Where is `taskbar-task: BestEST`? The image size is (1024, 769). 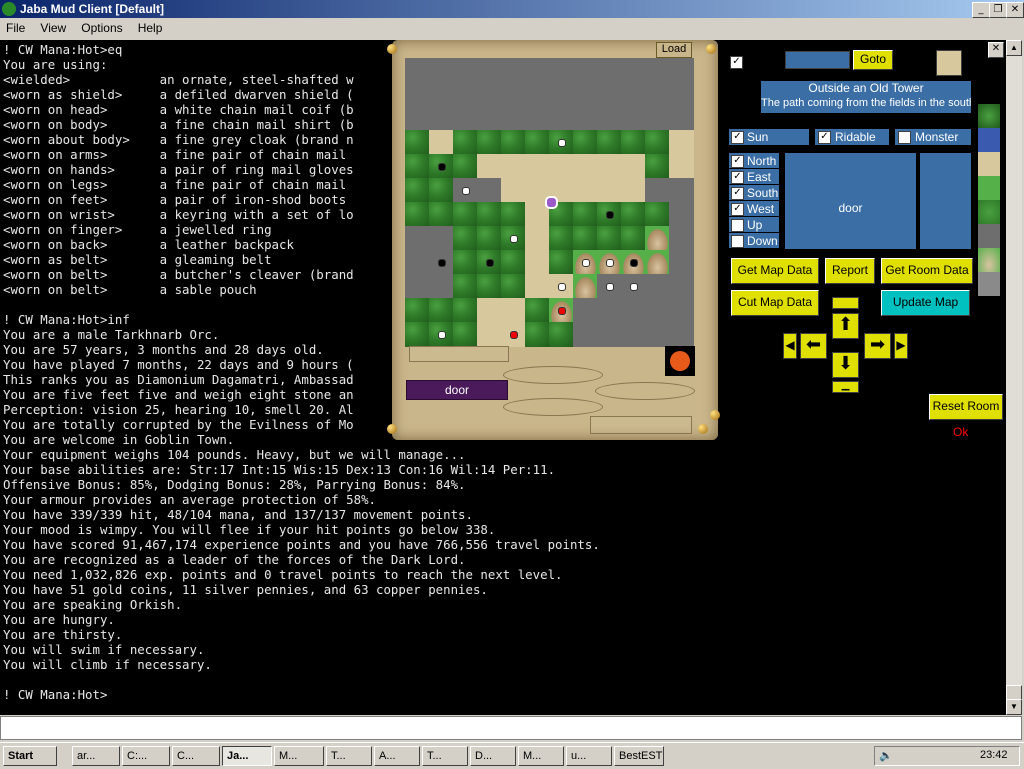 taskbar-task: BestEST is located at coordinates (639, 756).